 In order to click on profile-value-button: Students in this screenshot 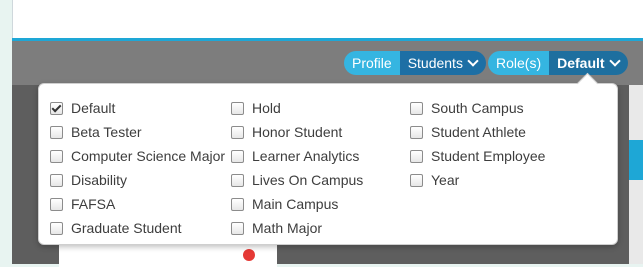, I will do `click(442, 63)`.